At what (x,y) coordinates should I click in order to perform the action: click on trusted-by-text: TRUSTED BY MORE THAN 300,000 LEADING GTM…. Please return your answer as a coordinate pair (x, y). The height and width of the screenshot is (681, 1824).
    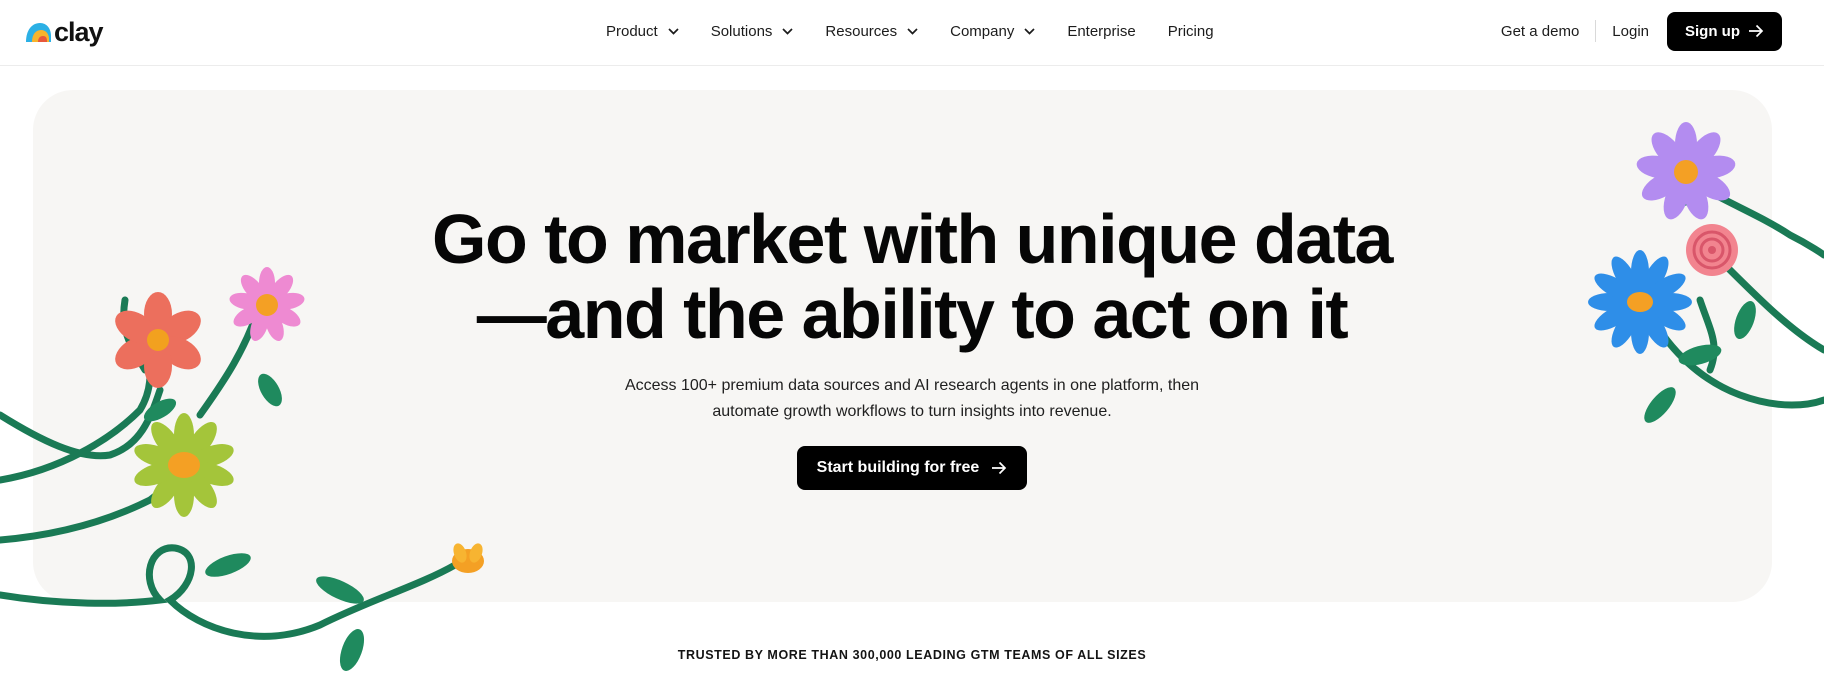
    Looking at the image, I should click on (912, 655).